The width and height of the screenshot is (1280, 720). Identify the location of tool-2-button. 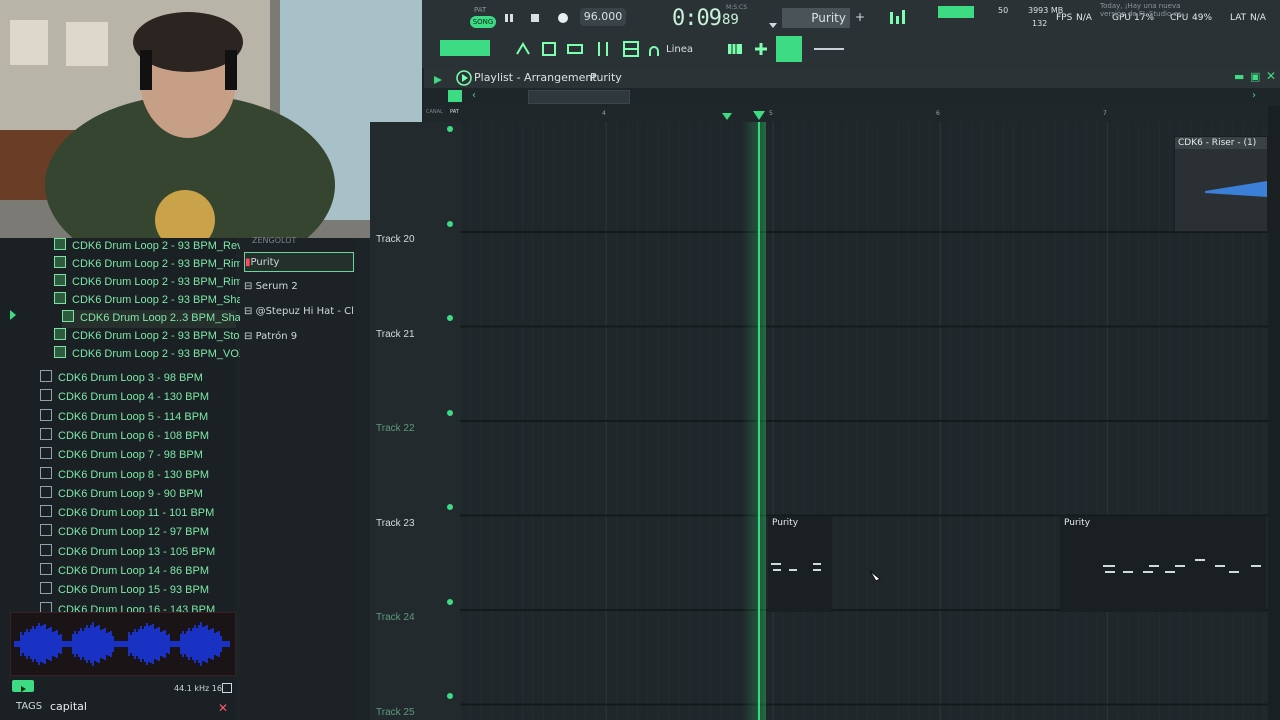
(549, 49).